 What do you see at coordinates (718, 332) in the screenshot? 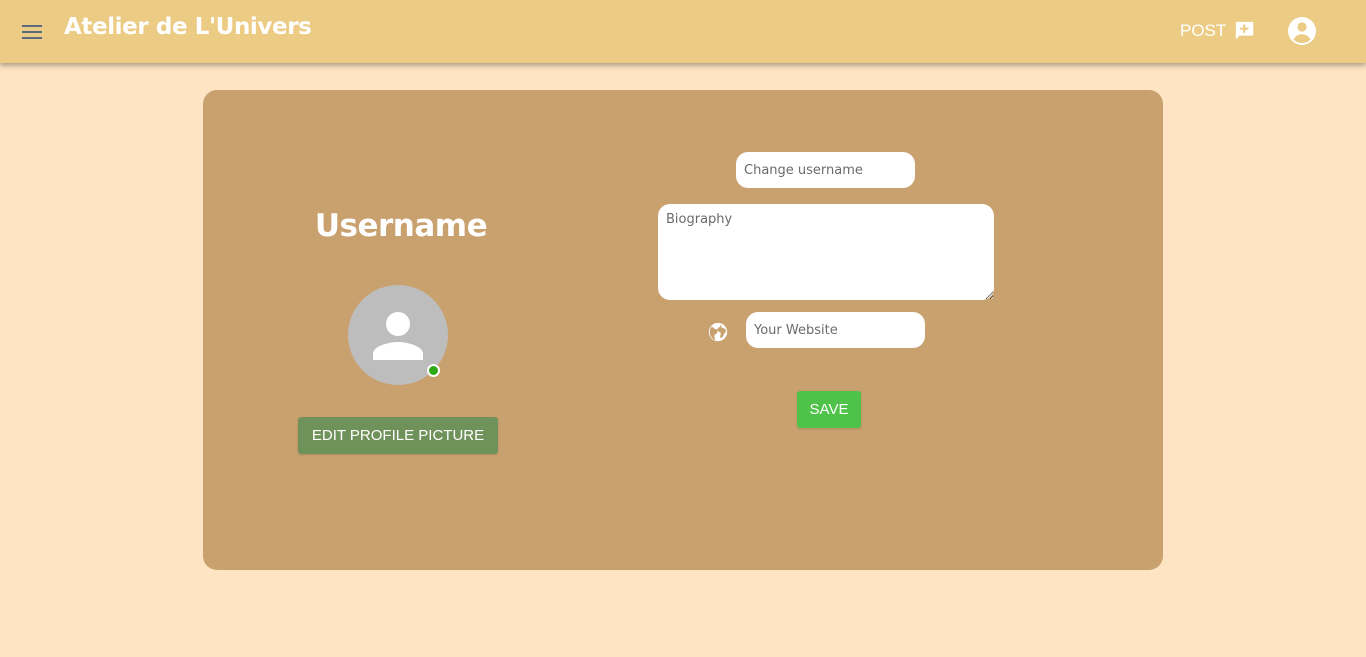
I see `globe-icon` at bounding box center [718, 332].